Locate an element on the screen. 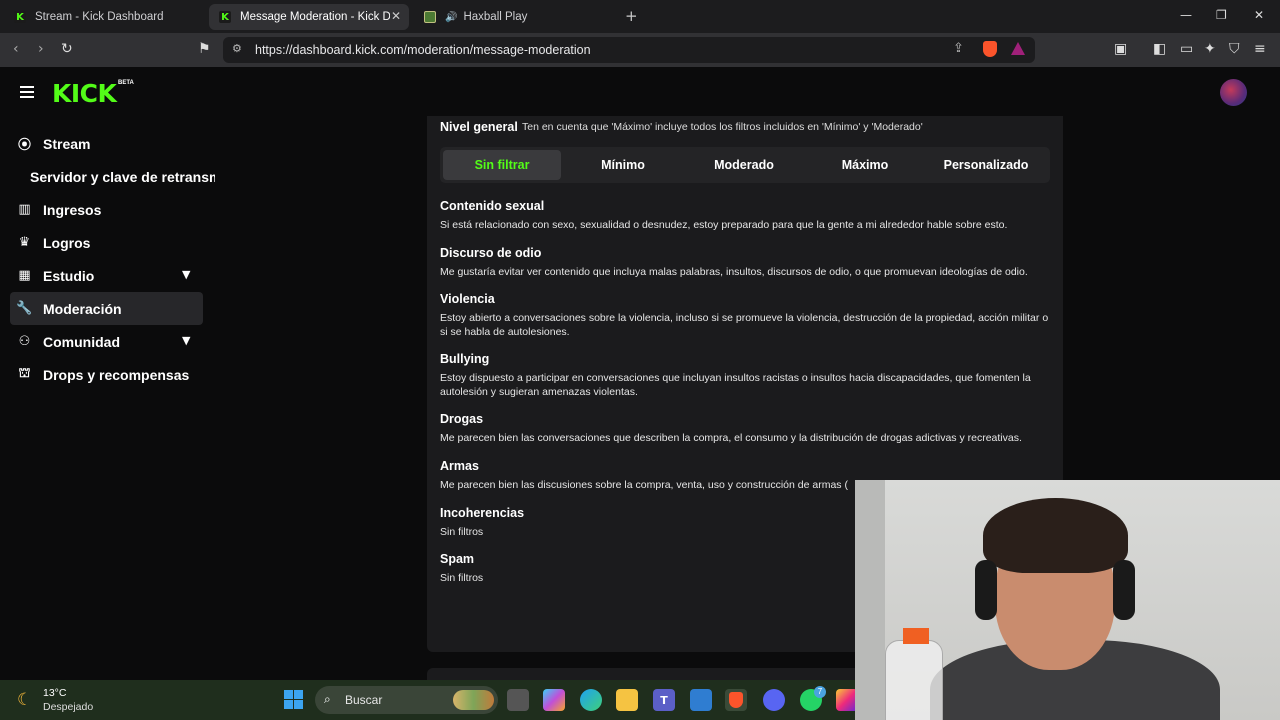 This screenshot has width=1280, height=720. restore-icon: ❐ is located at coordinates (1221, 15).